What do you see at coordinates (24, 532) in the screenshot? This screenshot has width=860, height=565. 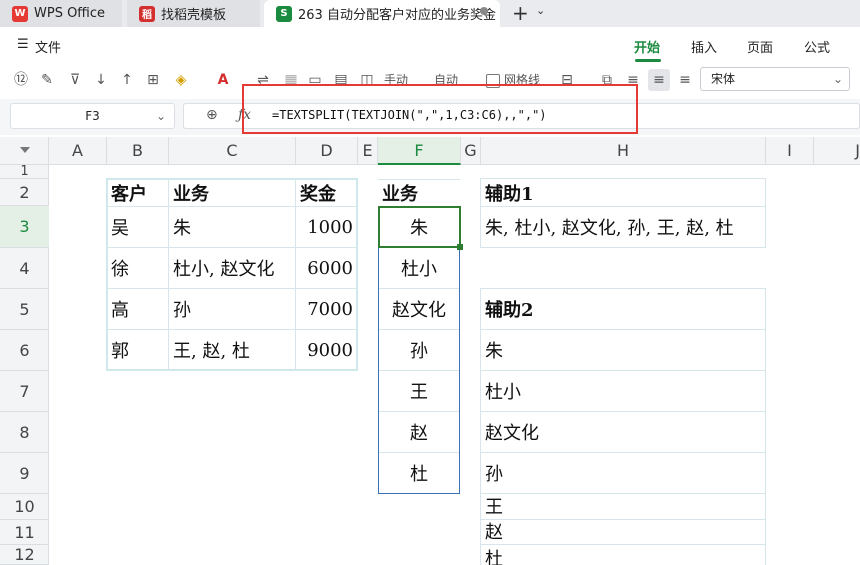 I see `row-header-11: 11` at bounding box center [24, 532].